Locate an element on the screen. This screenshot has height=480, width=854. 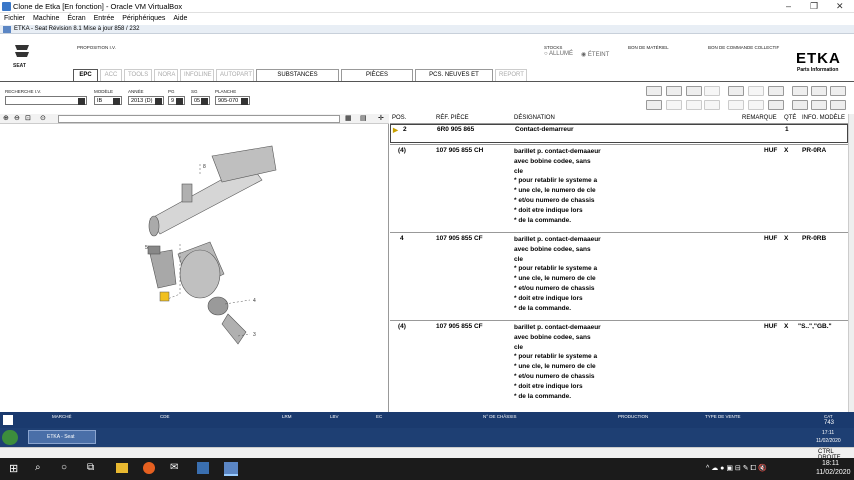
image-toolbar: ⊕ ⊖ ⊡ ⊙ ▦ ▤ ✛ is located at coordinates (194, 119).